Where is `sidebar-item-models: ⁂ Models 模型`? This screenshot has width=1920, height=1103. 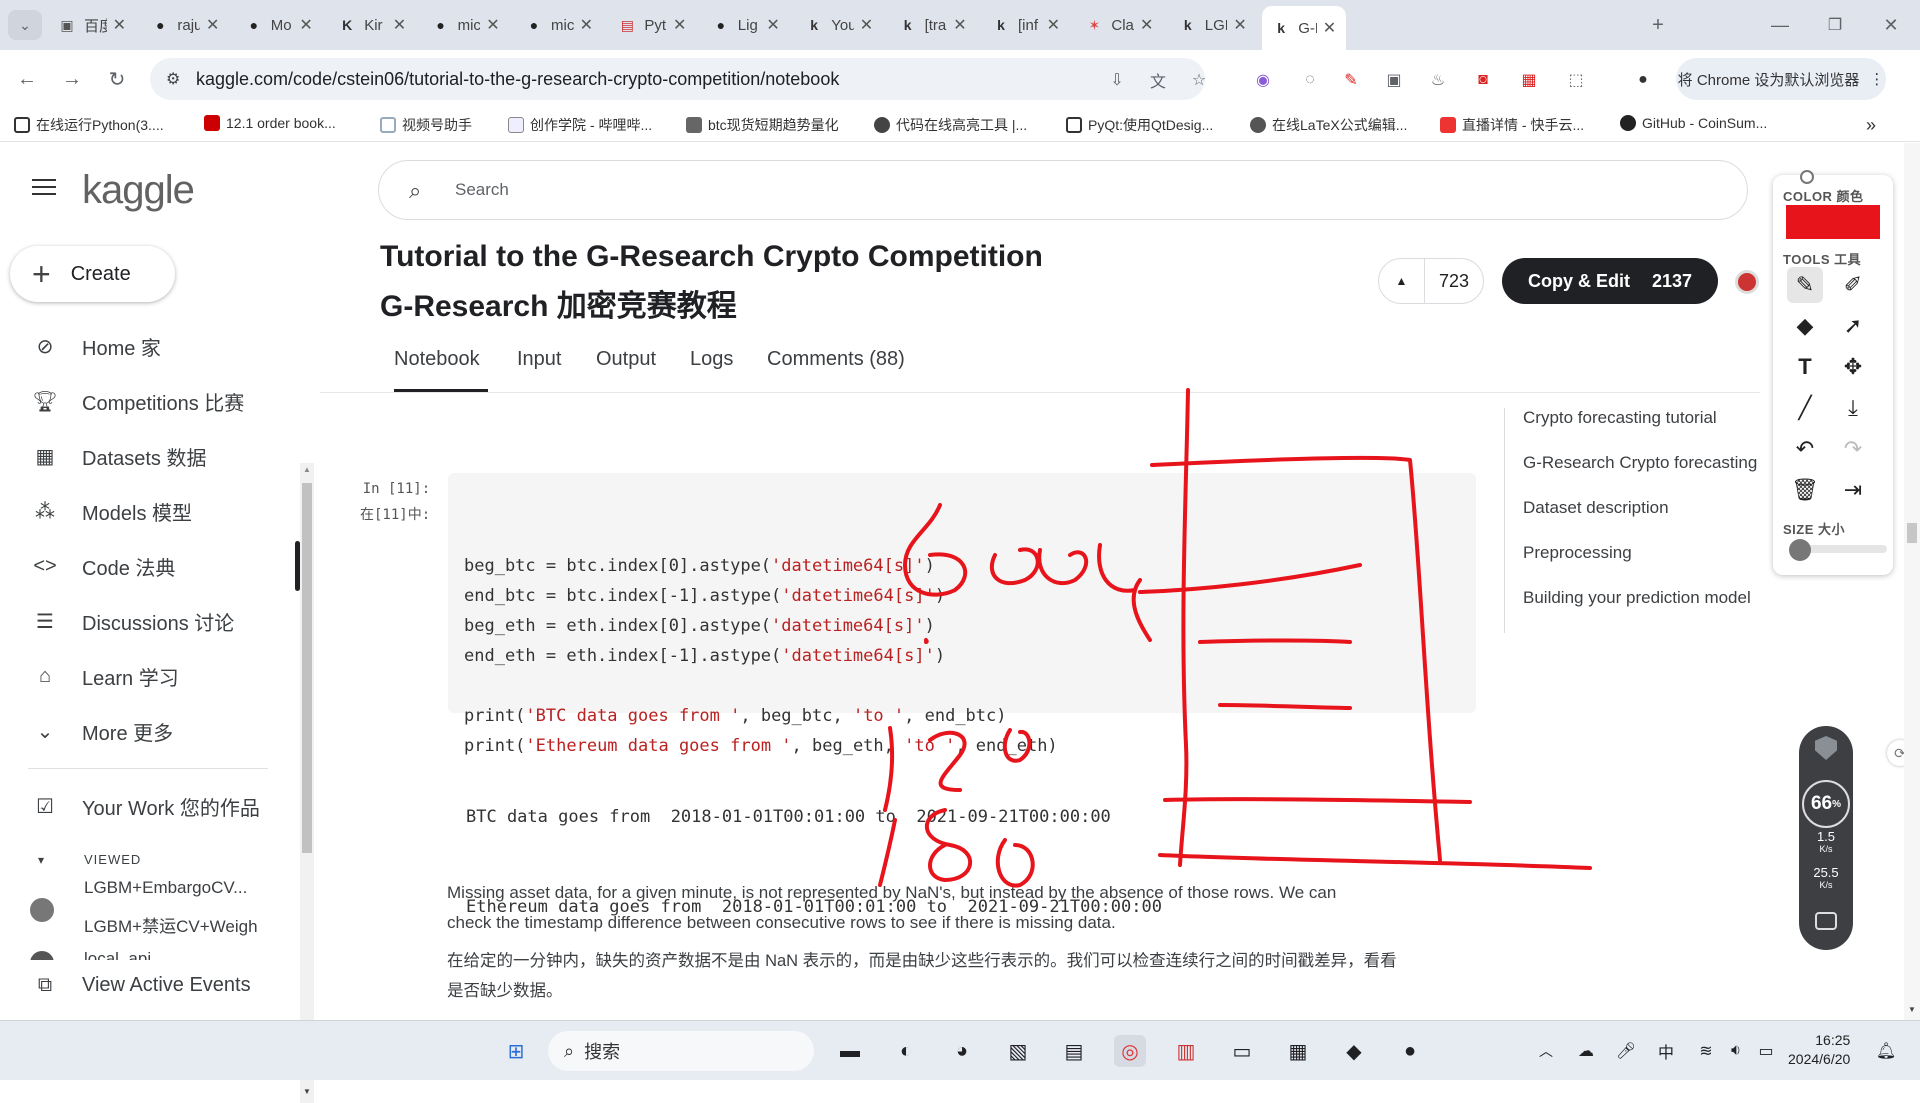
sidebar-item-models: ⁂ Models 模型 is located at coordinates (150, 511).